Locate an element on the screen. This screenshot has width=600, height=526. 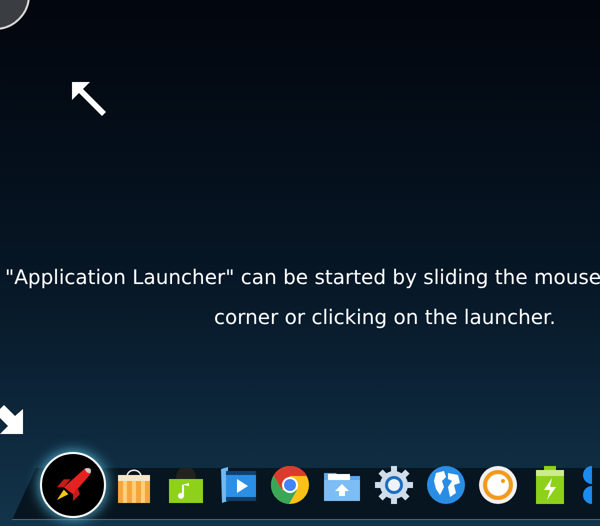
settings-icon is located at coordinates (394, 485).